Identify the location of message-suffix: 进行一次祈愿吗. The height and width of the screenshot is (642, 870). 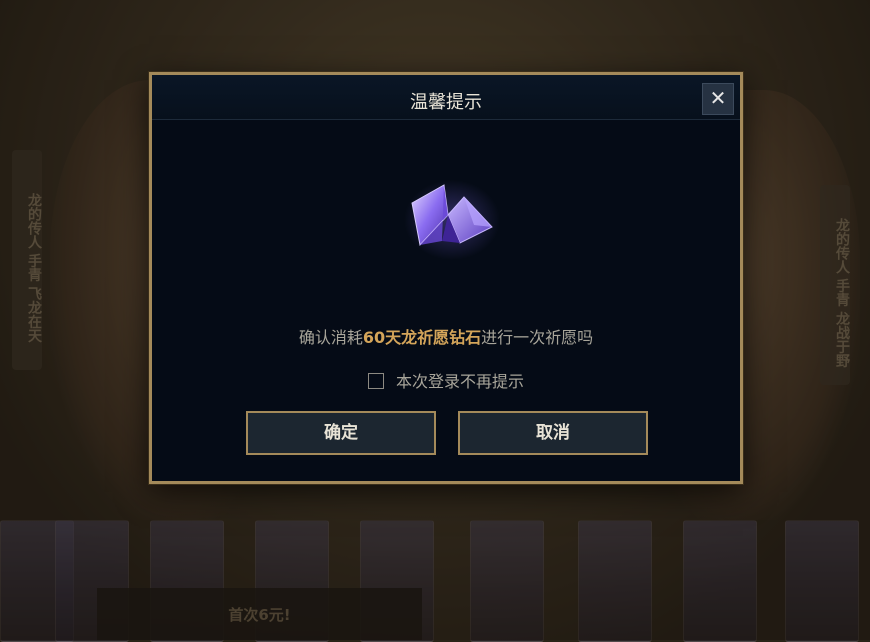
(537, 337).